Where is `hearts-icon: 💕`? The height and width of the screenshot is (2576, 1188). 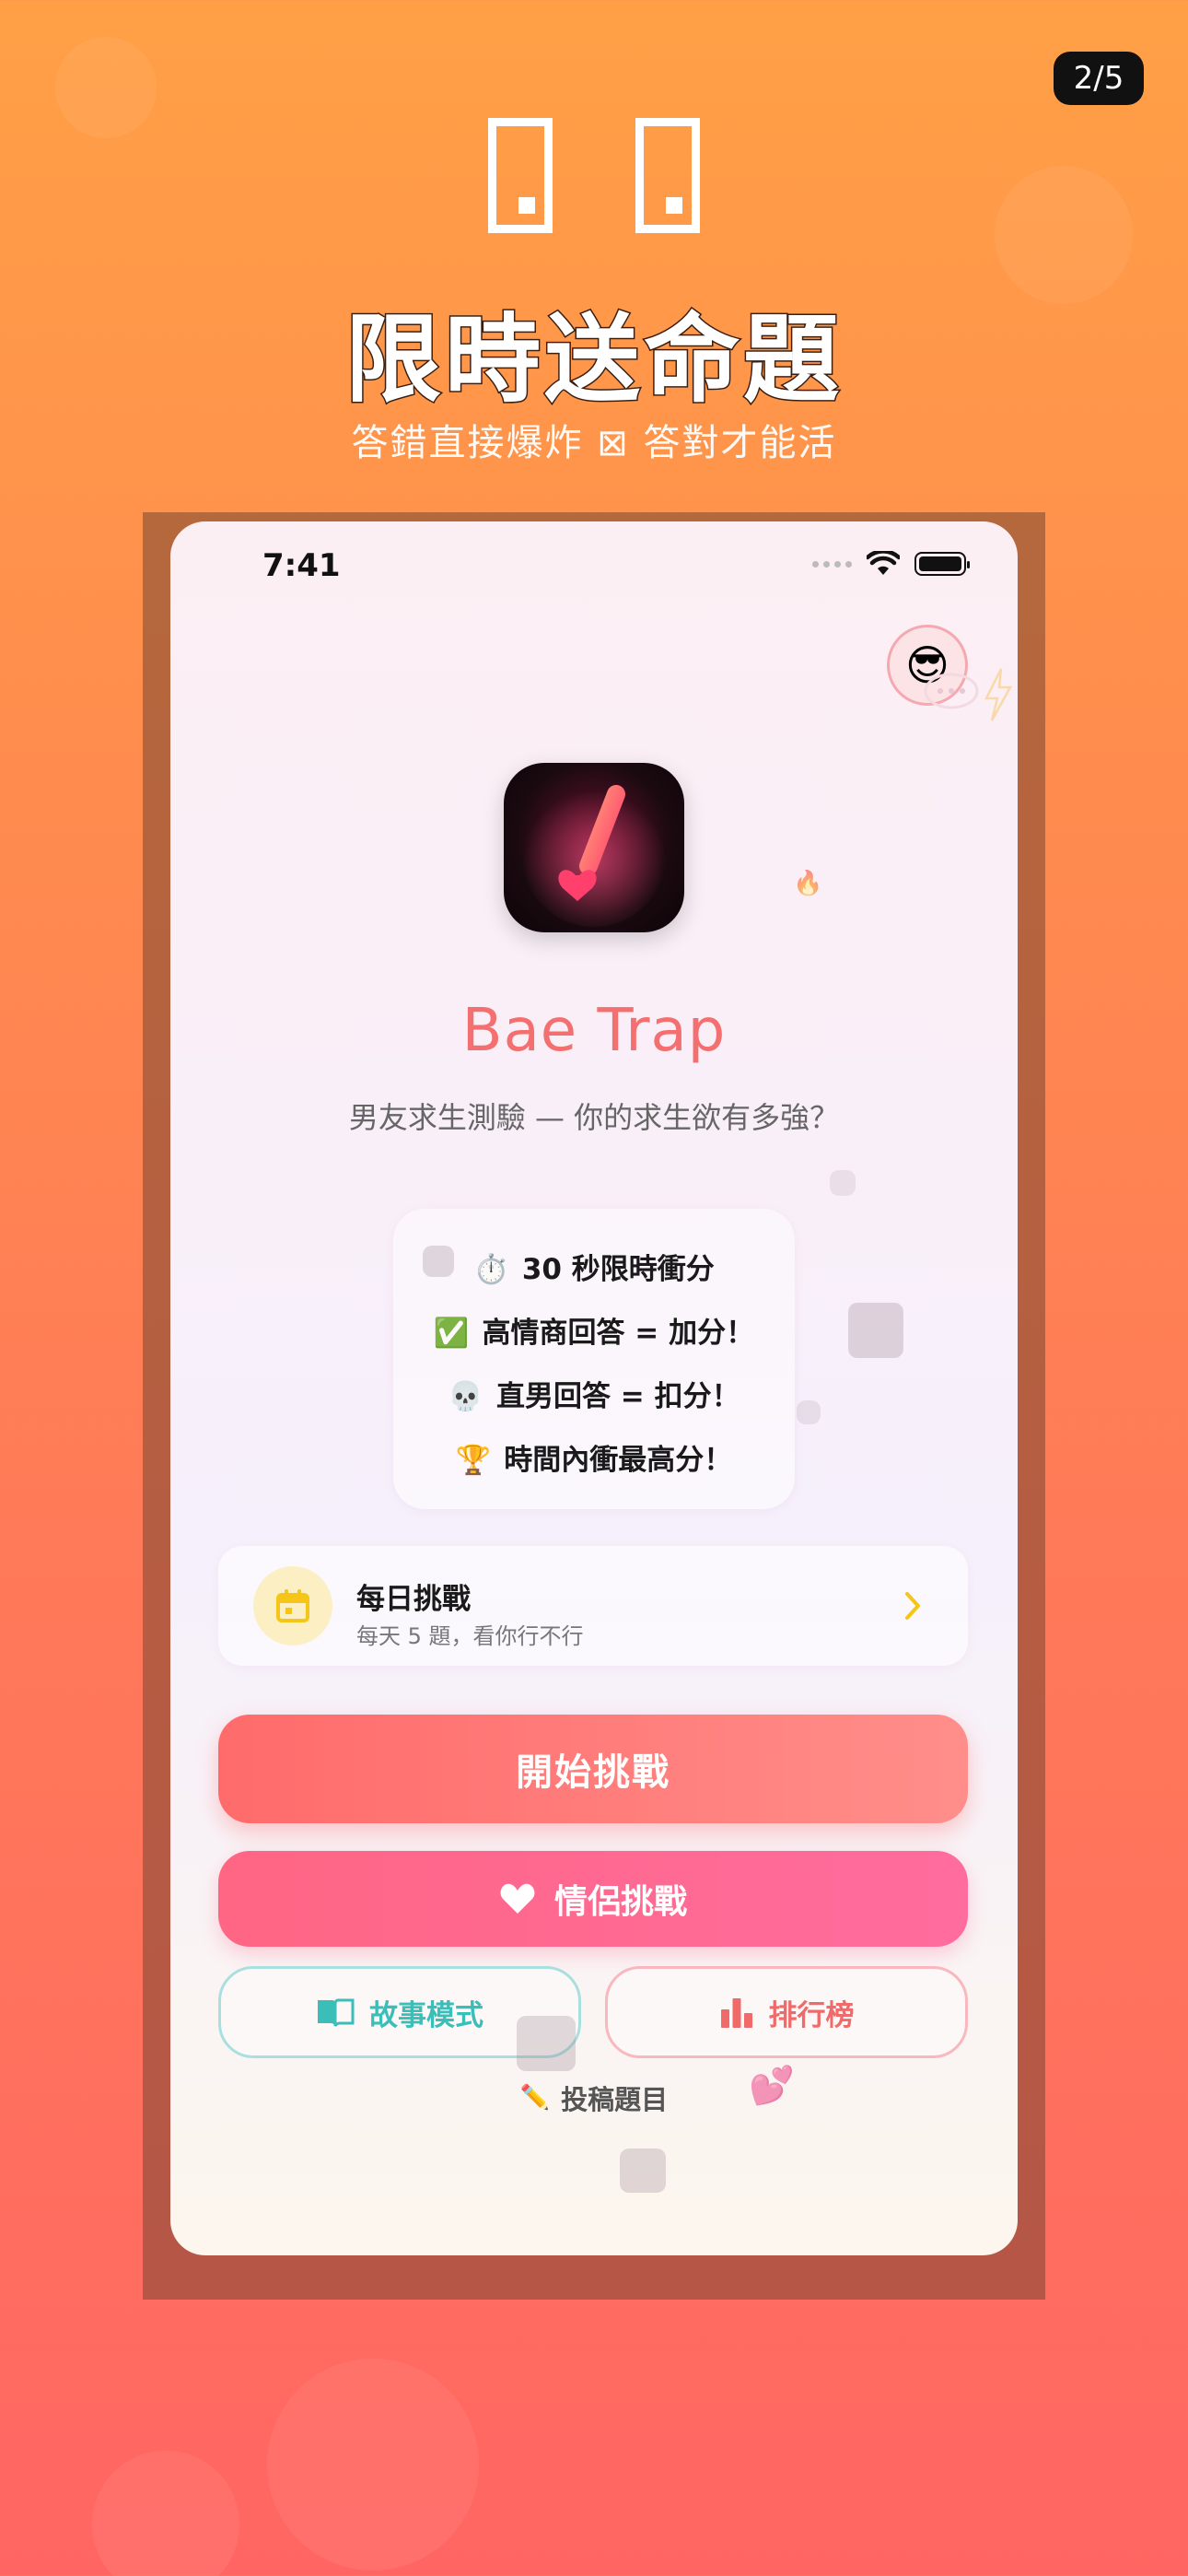 hearts-icon: 💕 is located at coordinates (772, 2086).